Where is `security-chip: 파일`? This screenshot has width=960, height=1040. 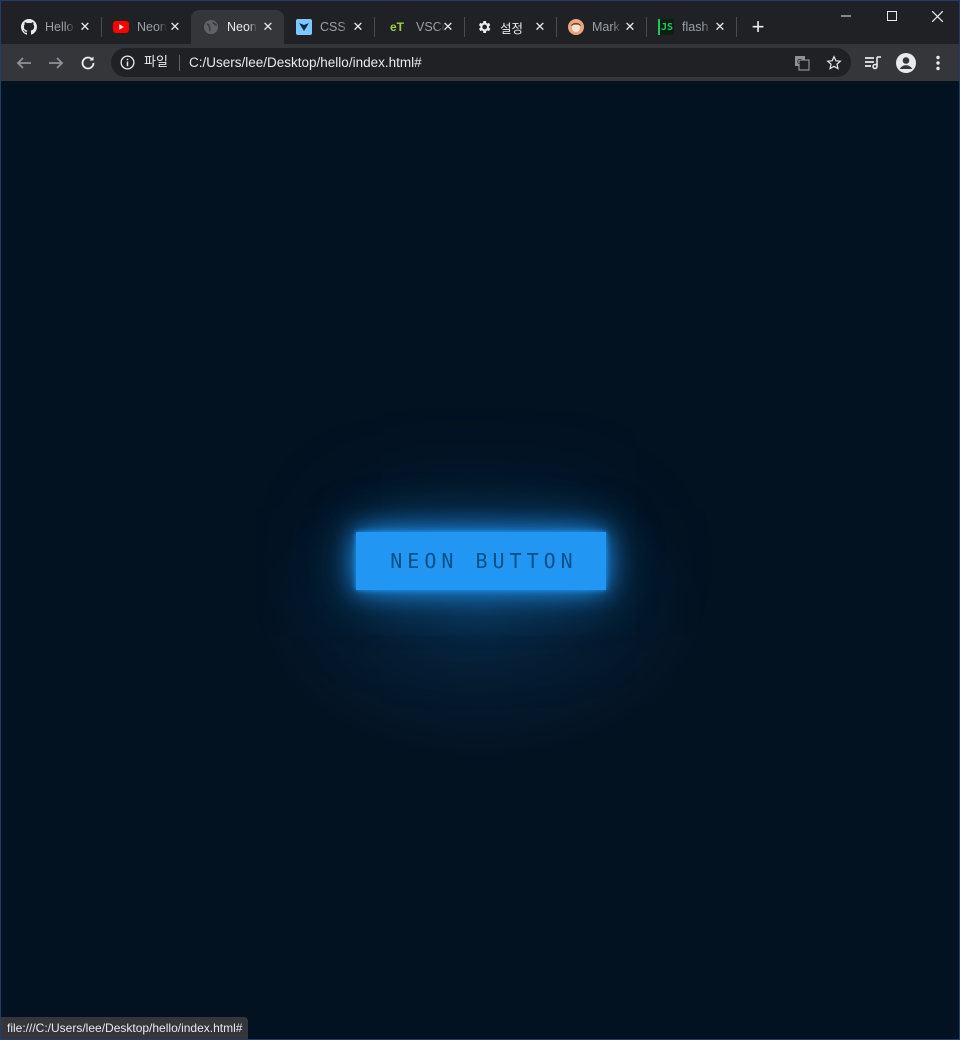 security-chip: 파일 is located at coordinates (156, 62).